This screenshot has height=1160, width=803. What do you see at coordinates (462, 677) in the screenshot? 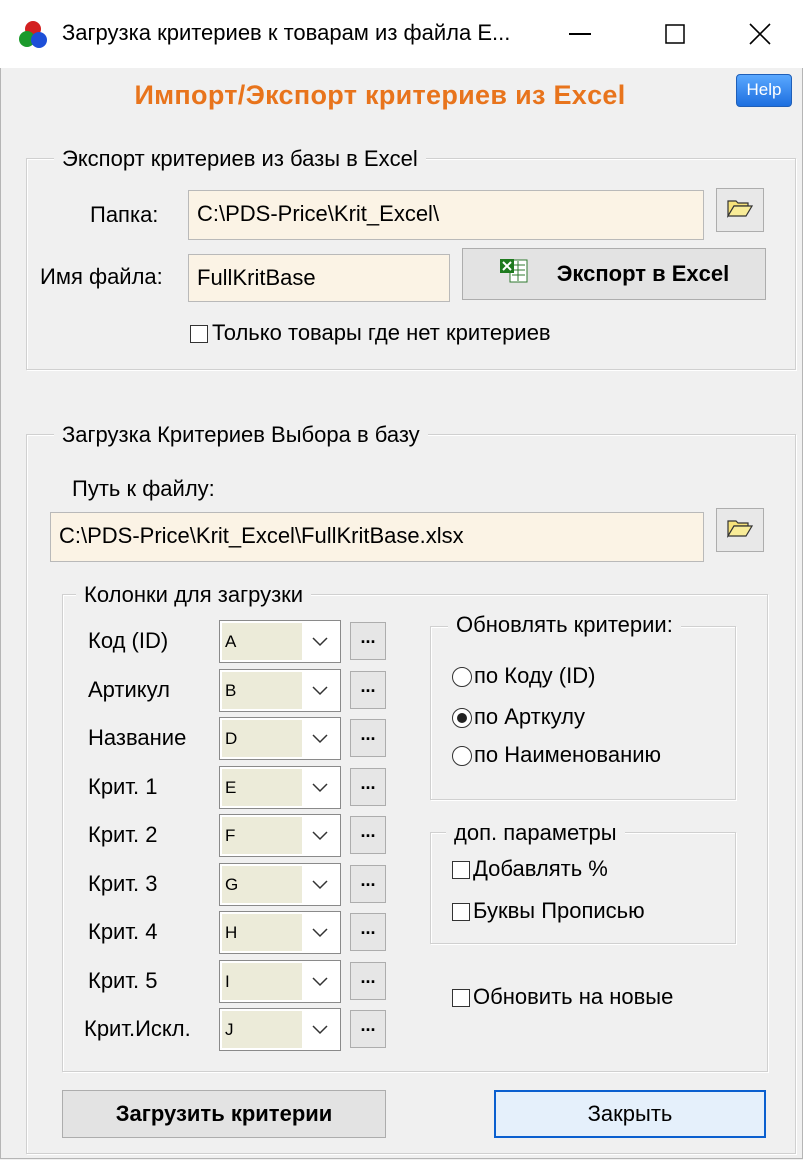
I see `radio-by-id-circle` at bounding box center [462, 677].